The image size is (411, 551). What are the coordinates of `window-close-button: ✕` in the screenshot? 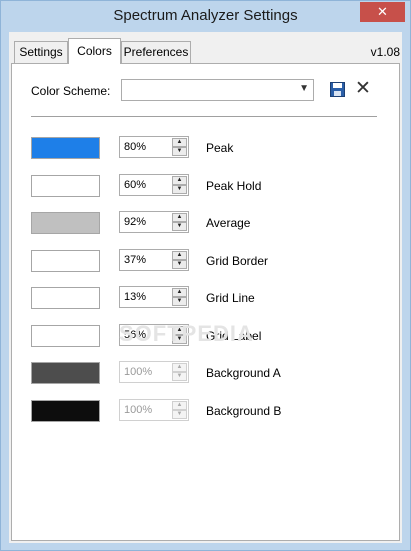 It's located at (382, 12).